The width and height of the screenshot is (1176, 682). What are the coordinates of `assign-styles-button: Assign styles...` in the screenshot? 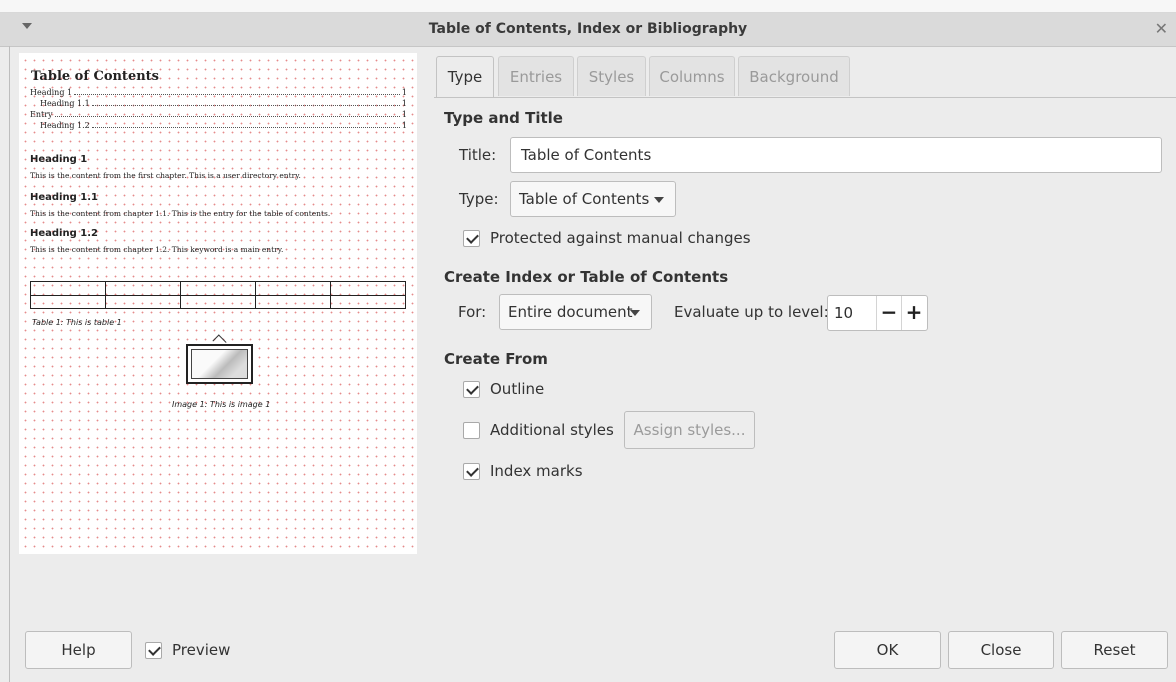 It's located at (689, 430).